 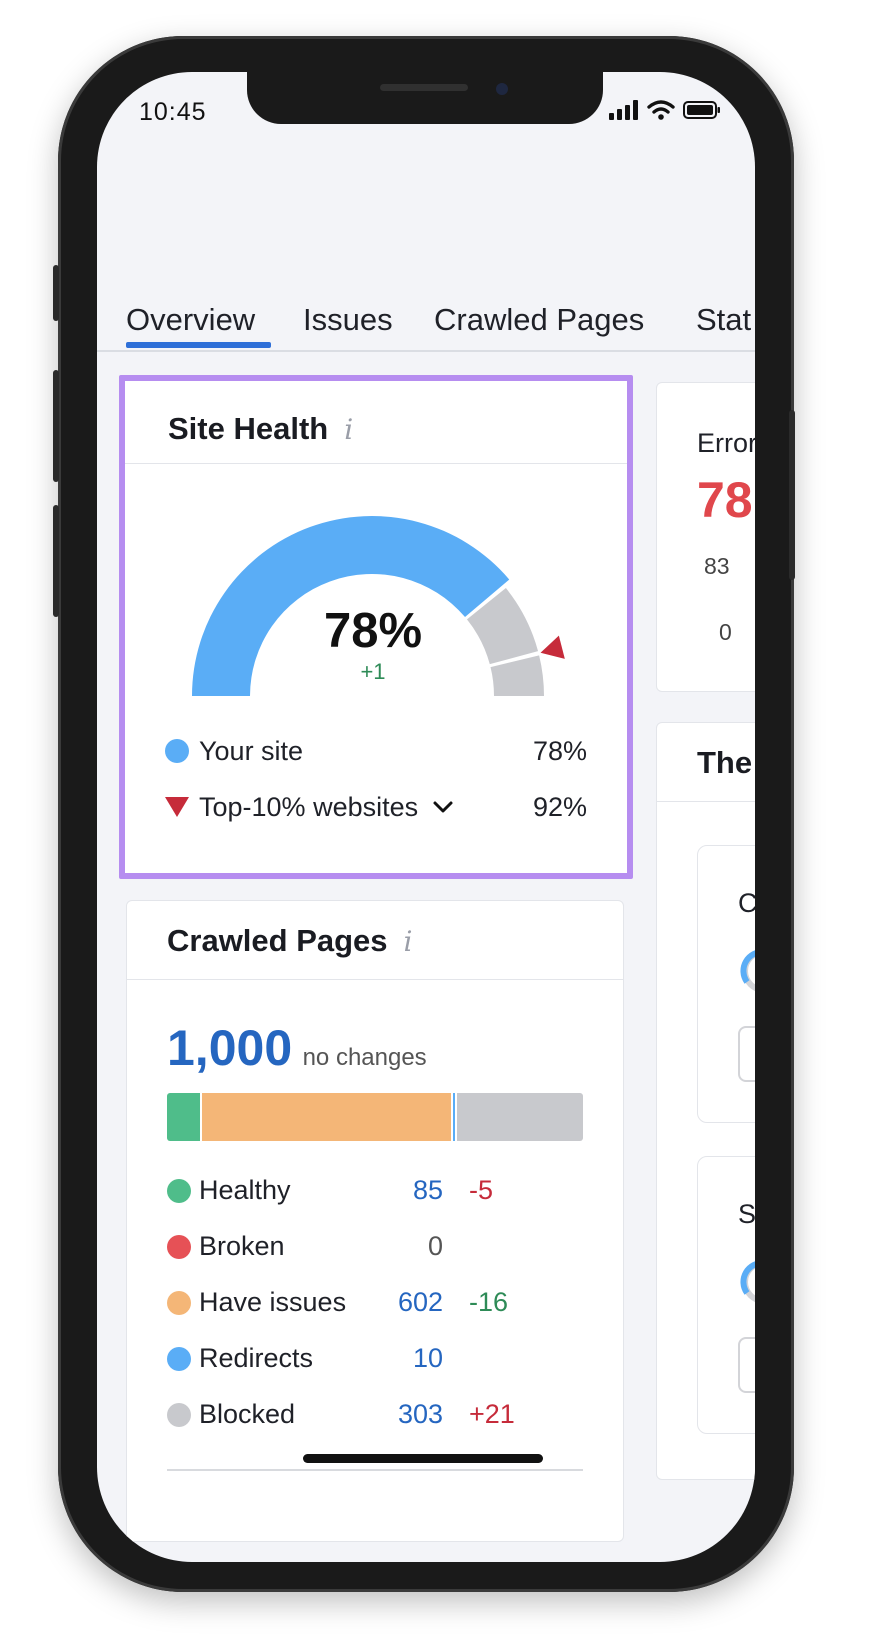 What do you see at coordinates (373, 671) in the screenshot?
I see `site-health-change: +1` at bounding box center [373, 671].